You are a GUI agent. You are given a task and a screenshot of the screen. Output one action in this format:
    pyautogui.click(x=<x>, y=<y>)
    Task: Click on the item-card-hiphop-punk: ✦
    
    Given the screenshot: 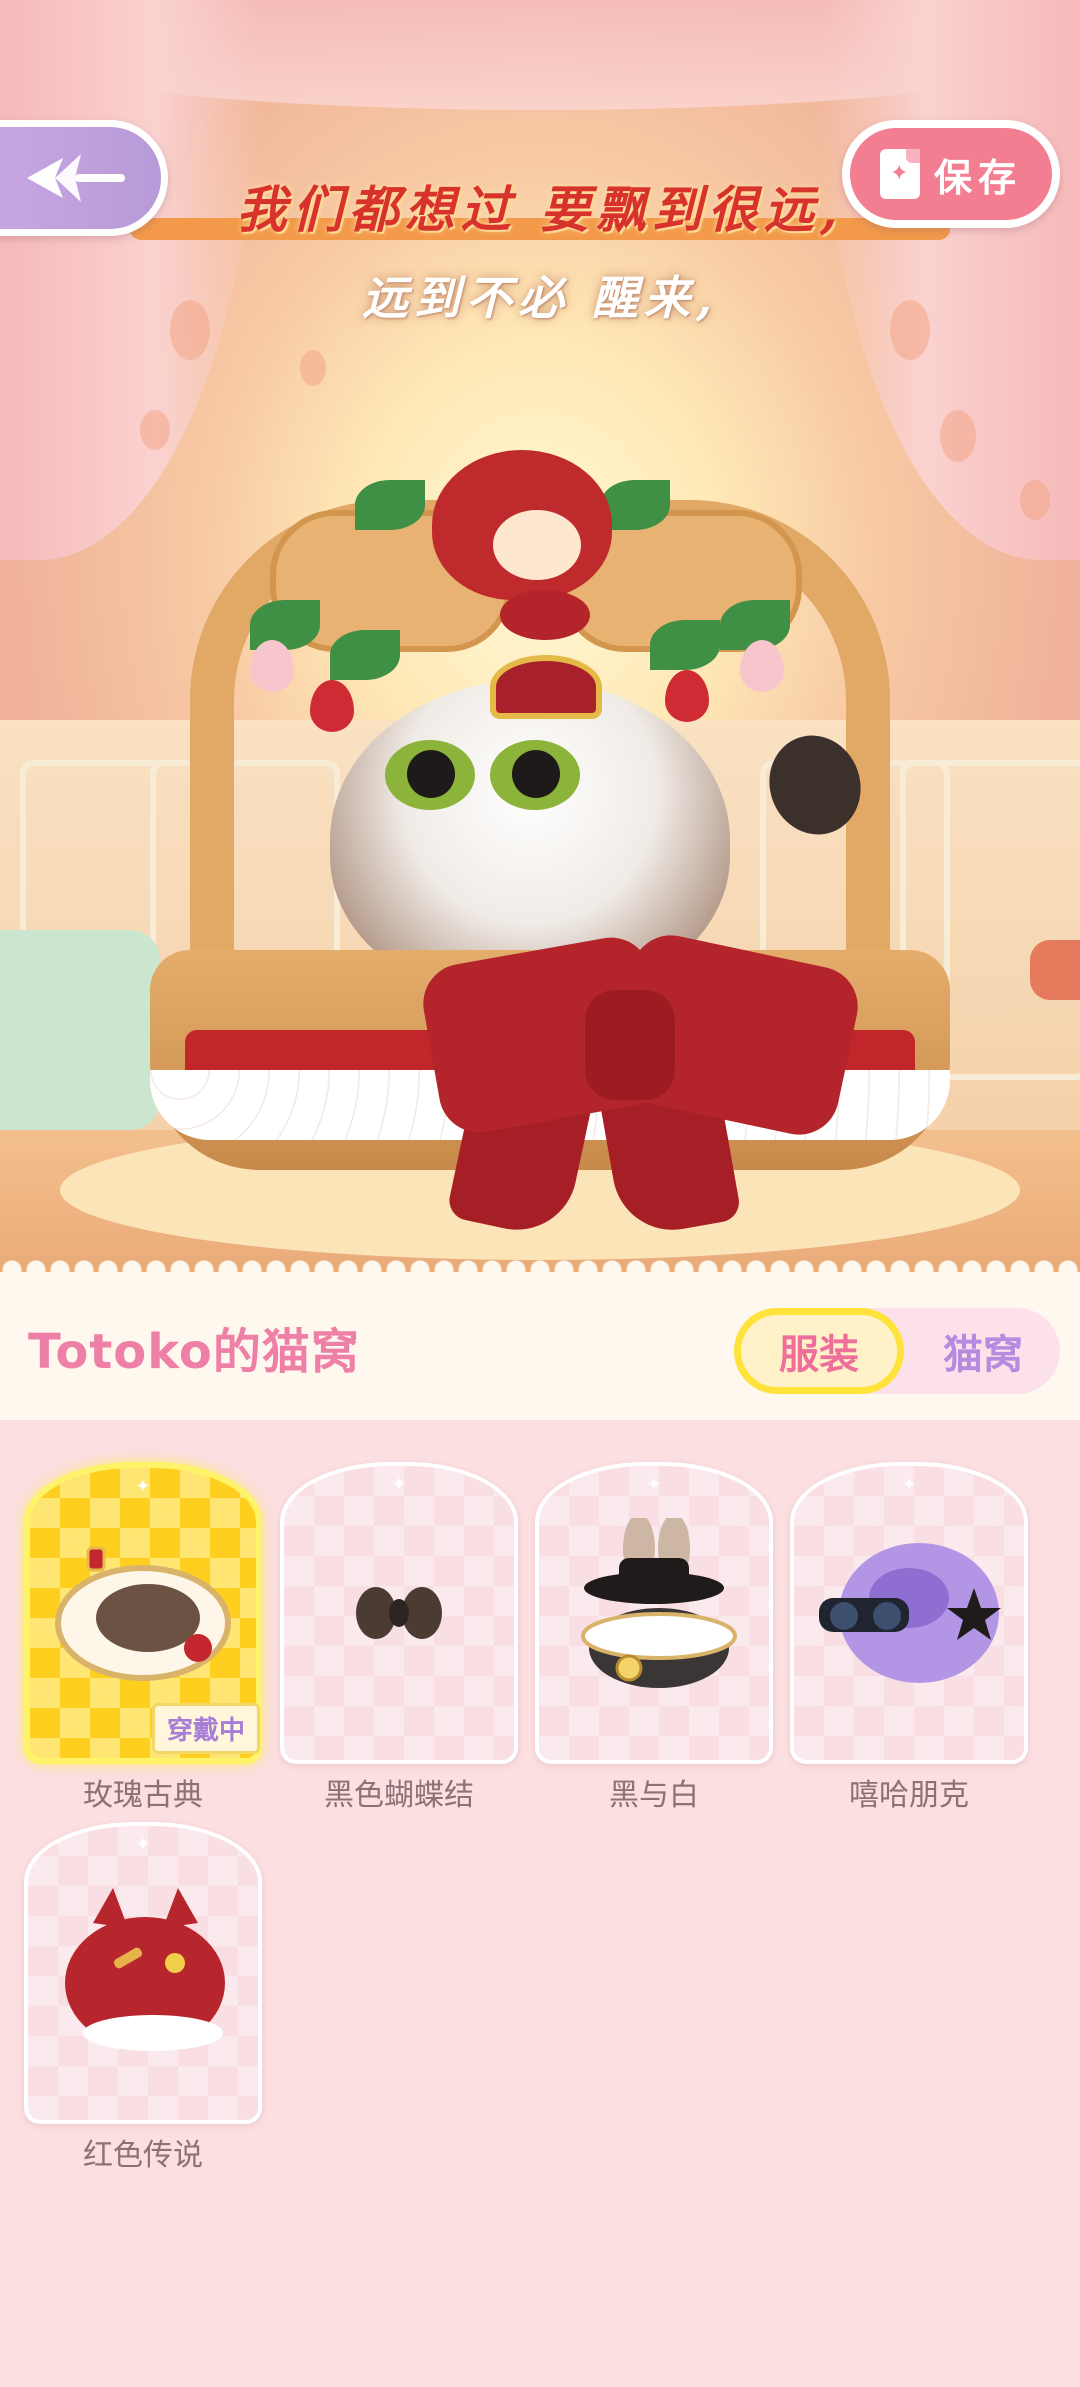 What is the action you would take?
    pyautogui.click(x=909, y=1613)
    